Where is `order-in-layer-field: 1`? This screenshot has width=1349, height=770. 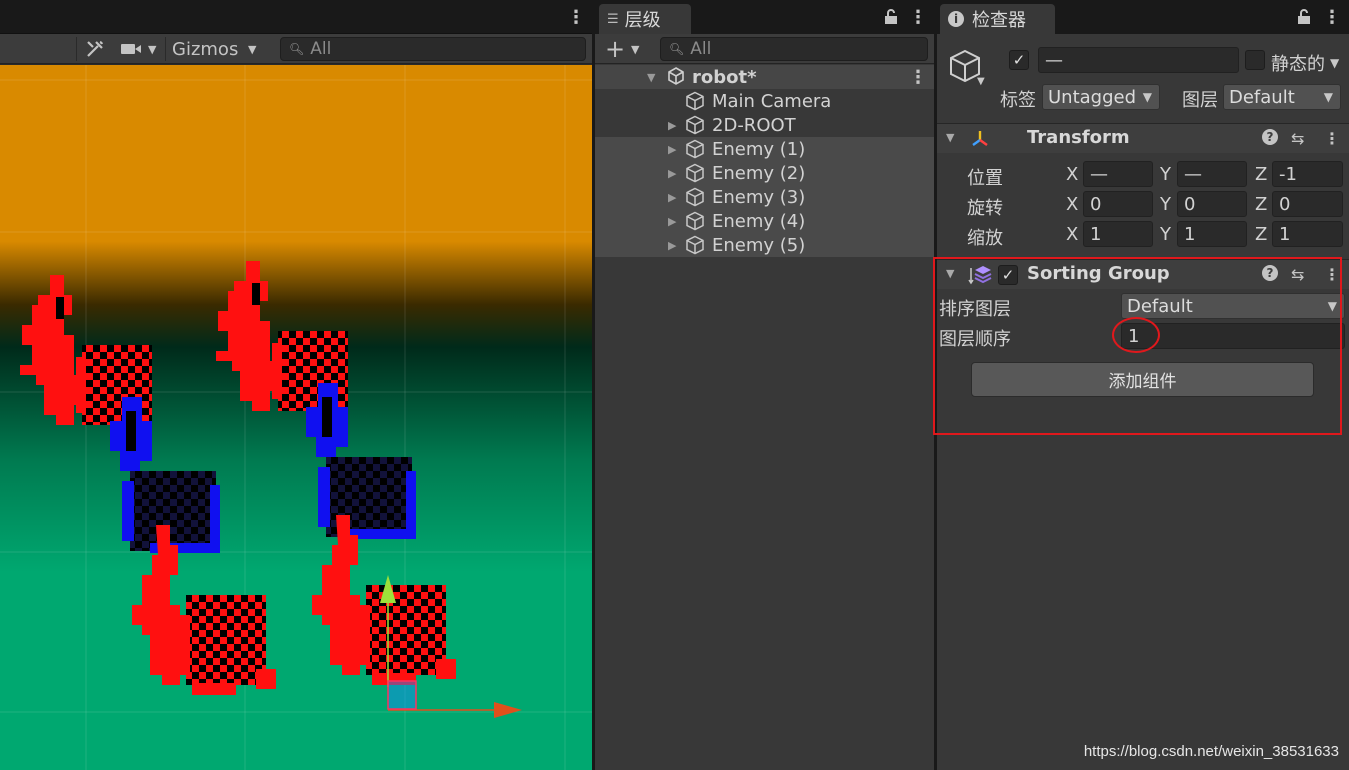 order-in-layer-field: 1 is located at coordinates (1233, 336).